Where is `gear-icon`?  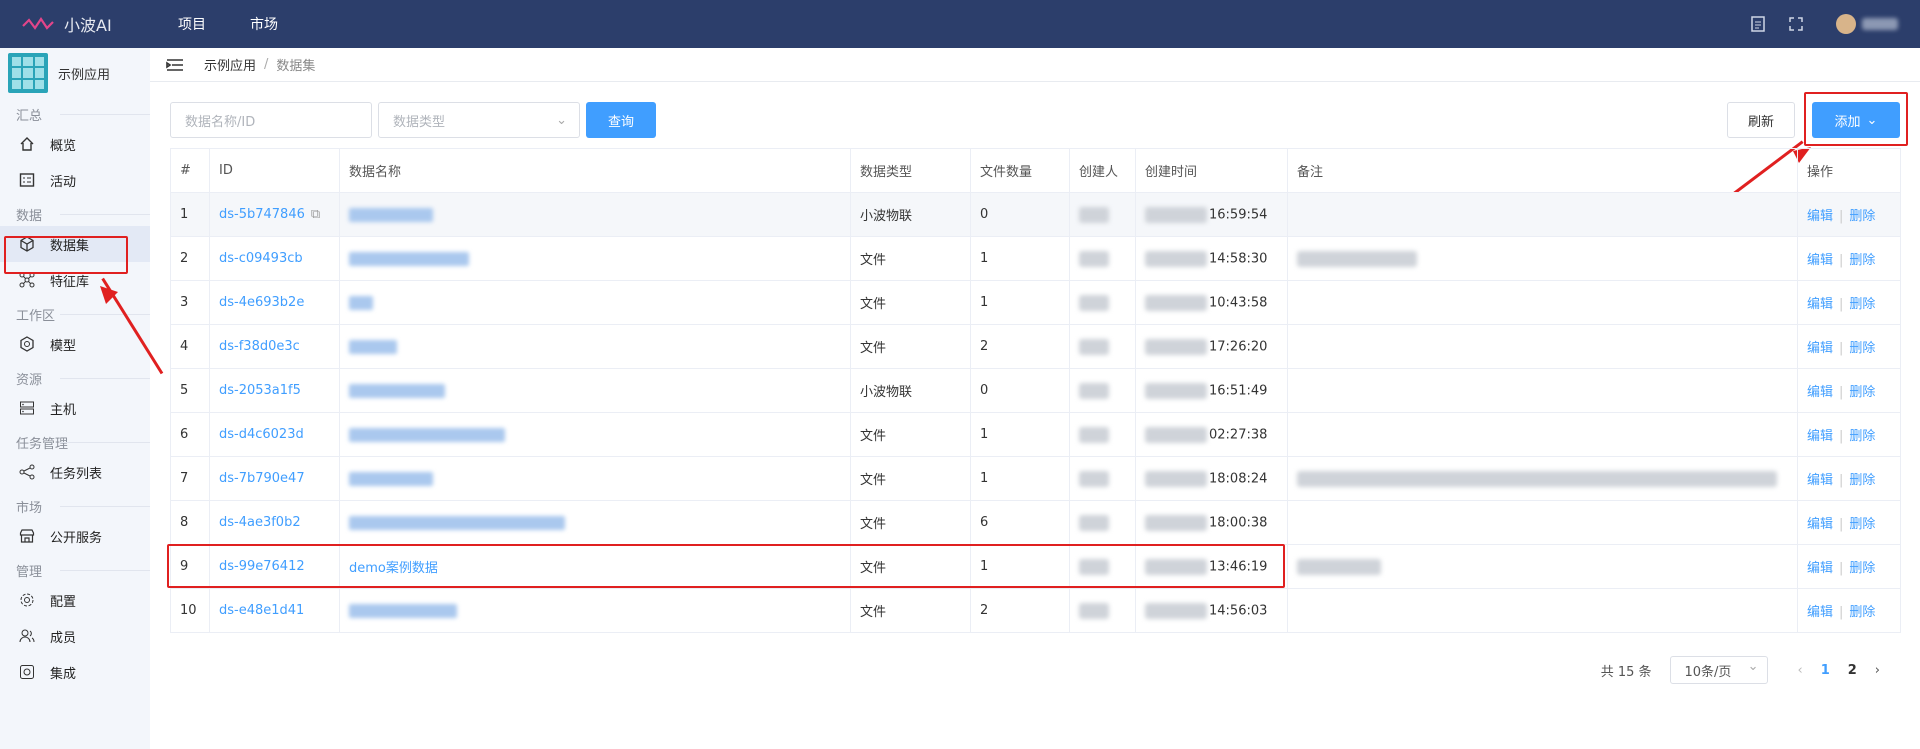 gear-icon is located at coordinates (27, 600).